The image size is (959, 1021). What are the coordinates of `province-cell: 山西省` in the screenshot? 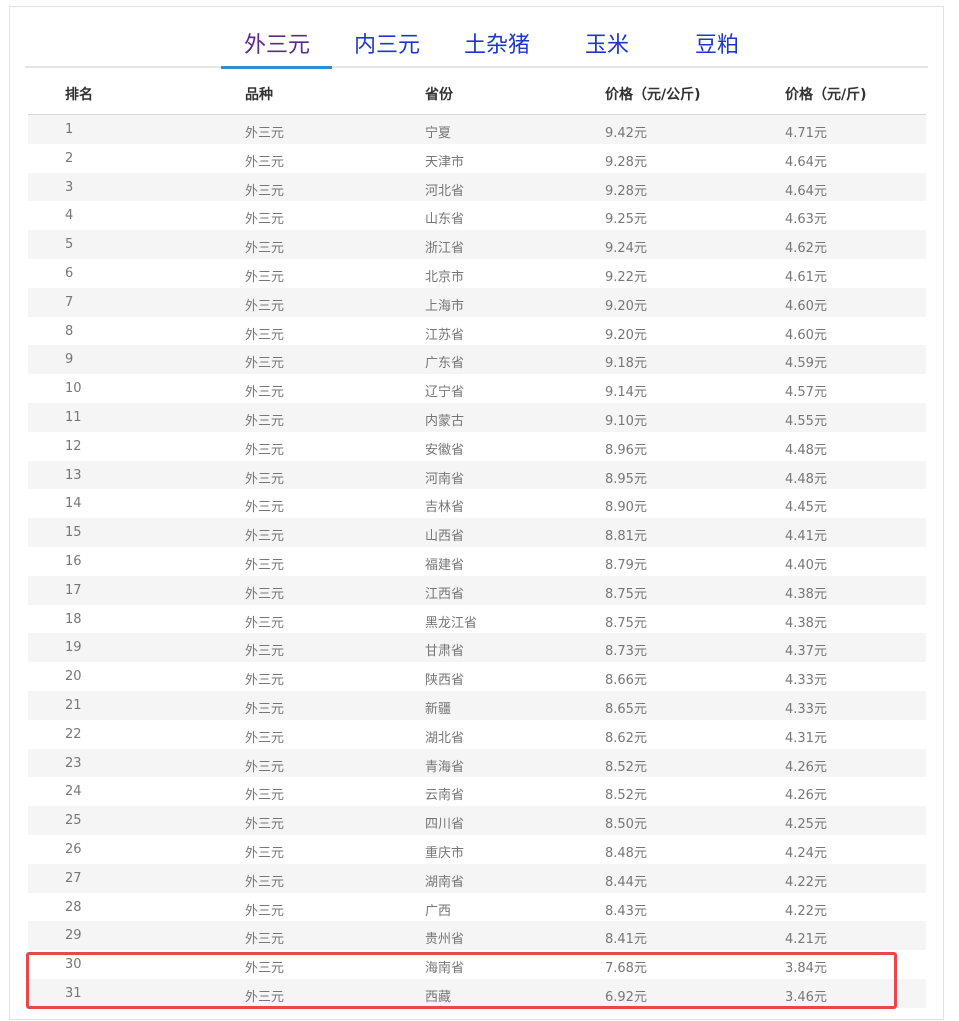 It's located at (445, 537).